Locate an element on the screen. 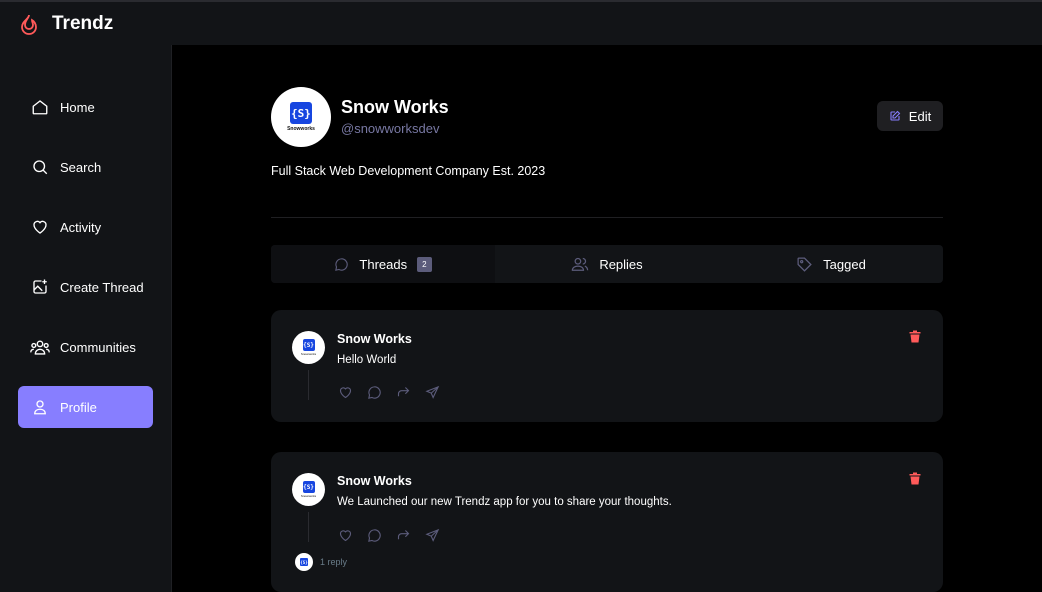 Image resolution: width=1042 pixels, height=592 pixels. edit-label: Edit is located at coordinates (920, 116).